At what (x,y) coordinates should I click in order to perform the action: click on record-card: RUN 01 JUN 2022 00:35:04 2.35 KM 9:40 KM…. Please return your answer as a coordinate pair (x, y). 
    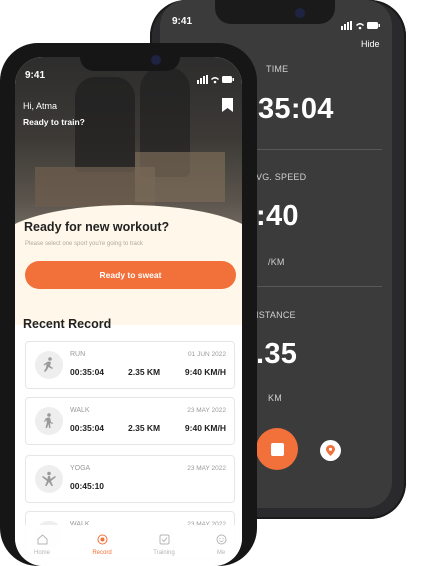
    Looking at the image, I should click on (130, 365).